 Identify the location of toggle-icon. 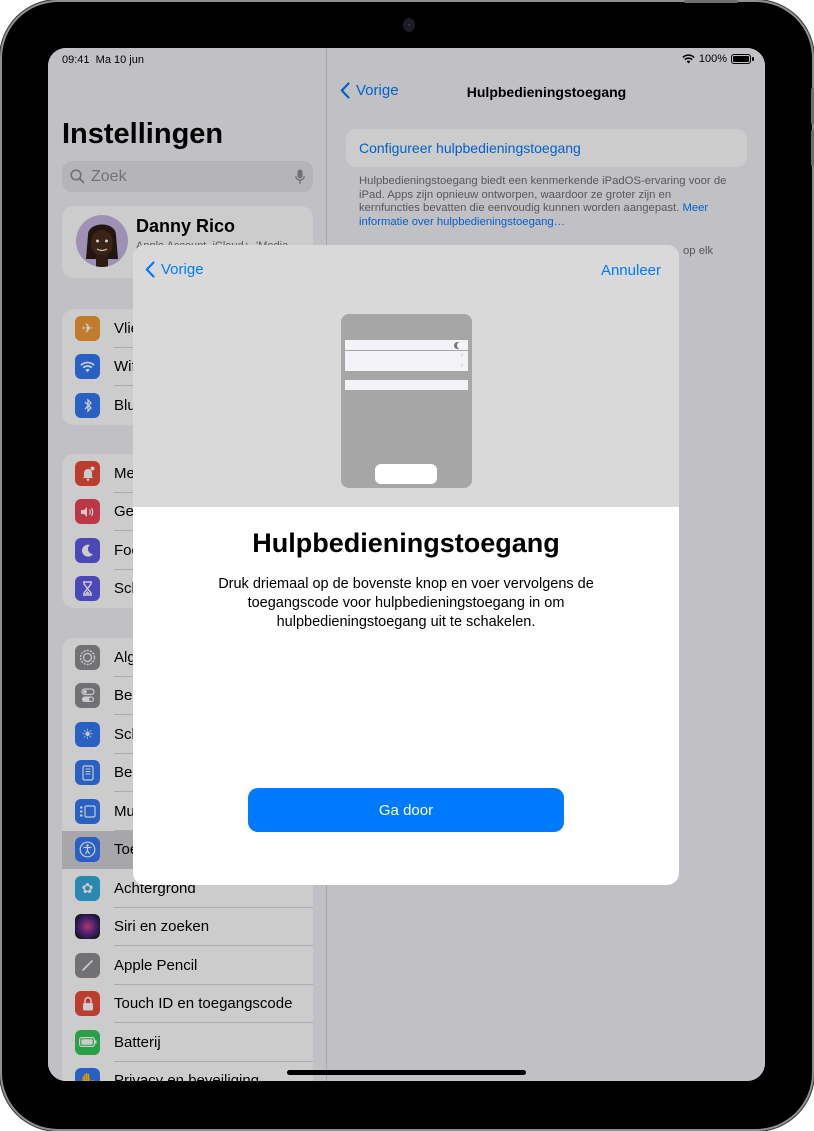
(459, 345).